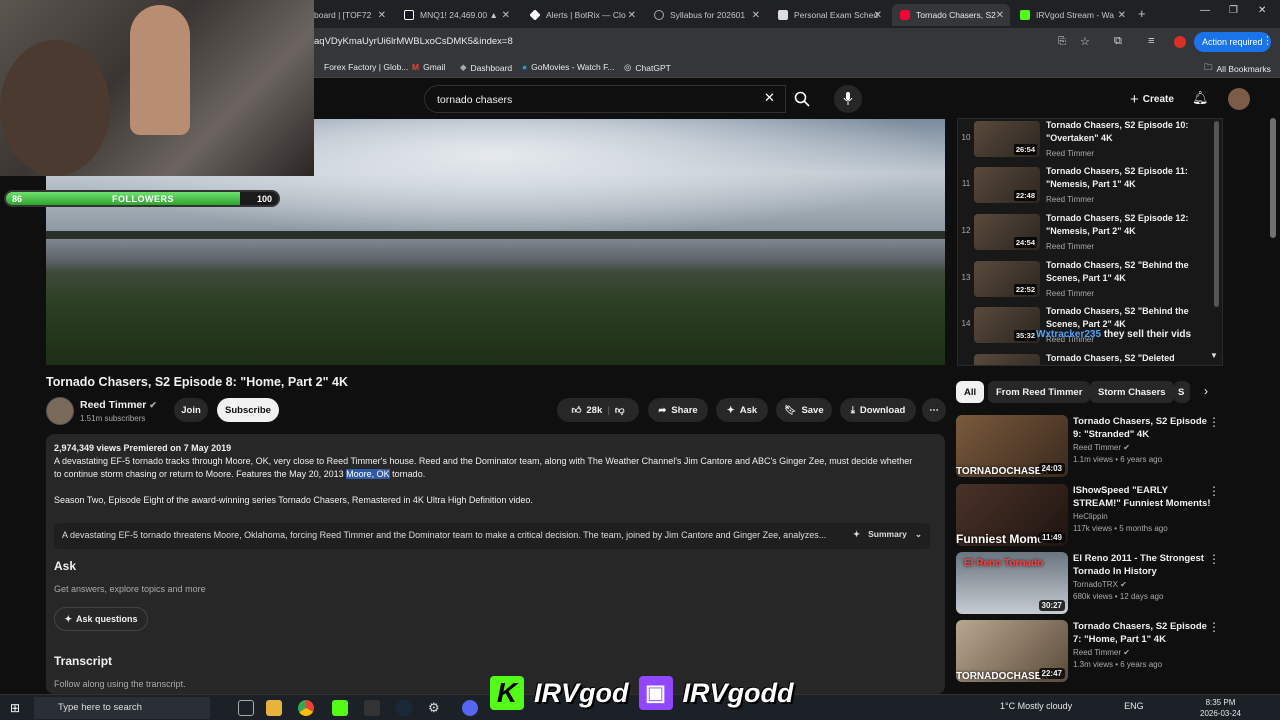 The height and width of the screenshot is (720, 1280). What do you see at coordinates (934, 410) in the screenshot?
I see `more-actions-button: ⋯` at bounding box center [934, 410].